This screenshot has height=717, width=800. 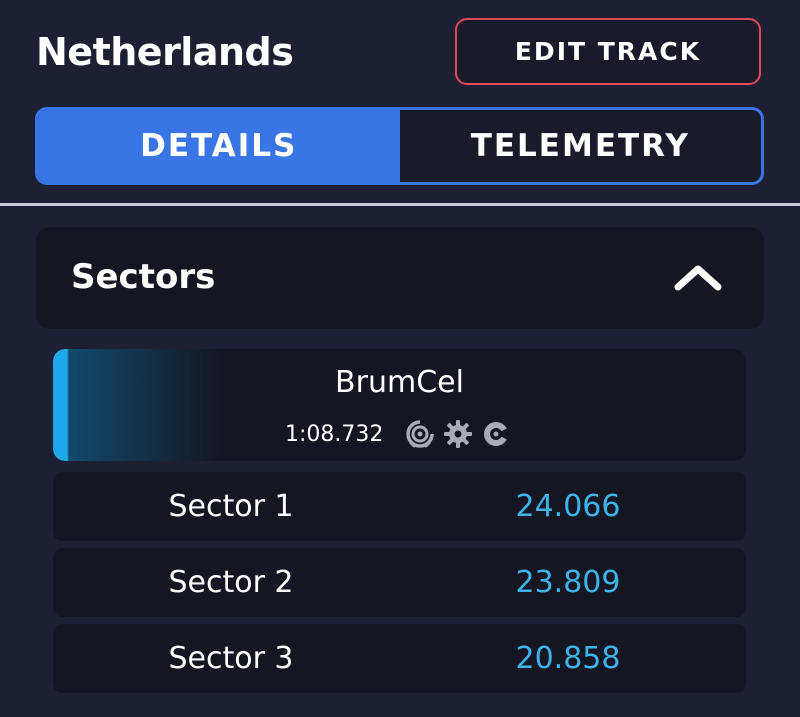 I want to click on tab-details: DETAILS, so click(x=219, y=146).